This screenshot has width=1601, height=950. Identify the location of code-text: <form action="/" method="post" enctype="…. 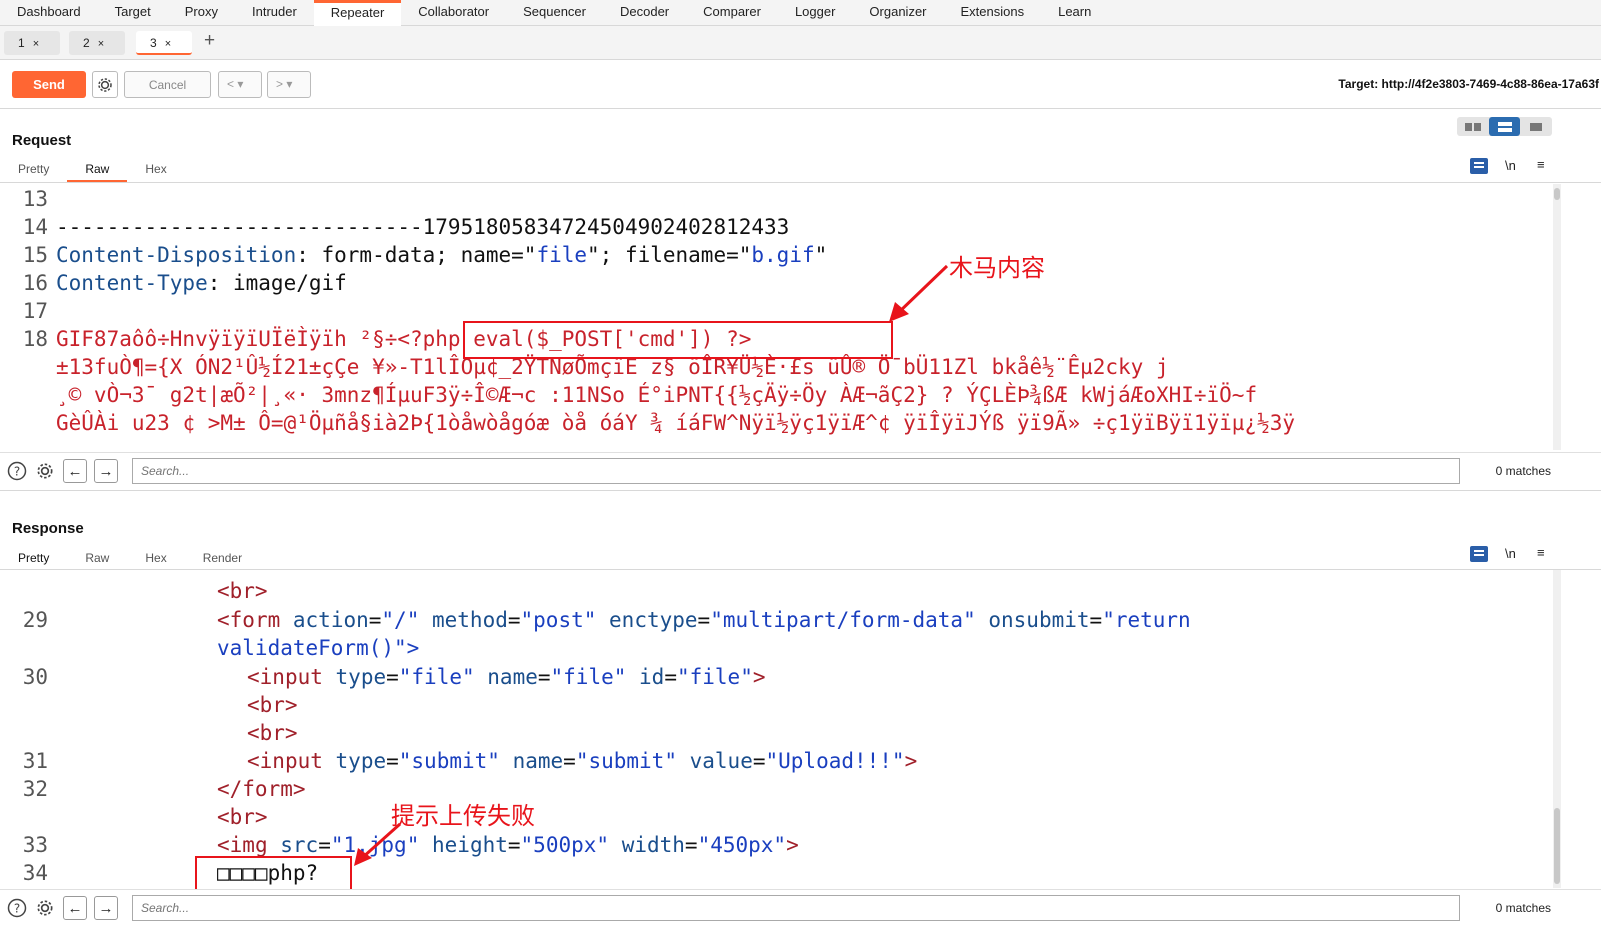
(704, 620).